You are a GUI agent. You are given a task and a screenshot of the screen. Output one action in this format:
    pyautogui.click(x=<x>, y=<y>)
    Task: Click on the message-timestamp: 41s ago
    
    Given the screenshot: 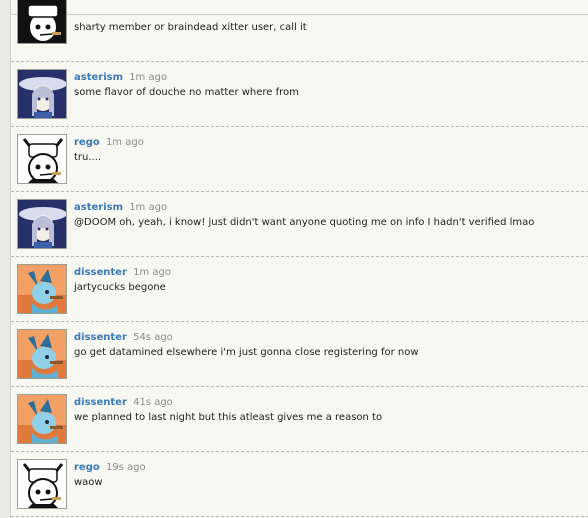 What is the action you would take?
    pyautogui.click(x=153, y=402)
    